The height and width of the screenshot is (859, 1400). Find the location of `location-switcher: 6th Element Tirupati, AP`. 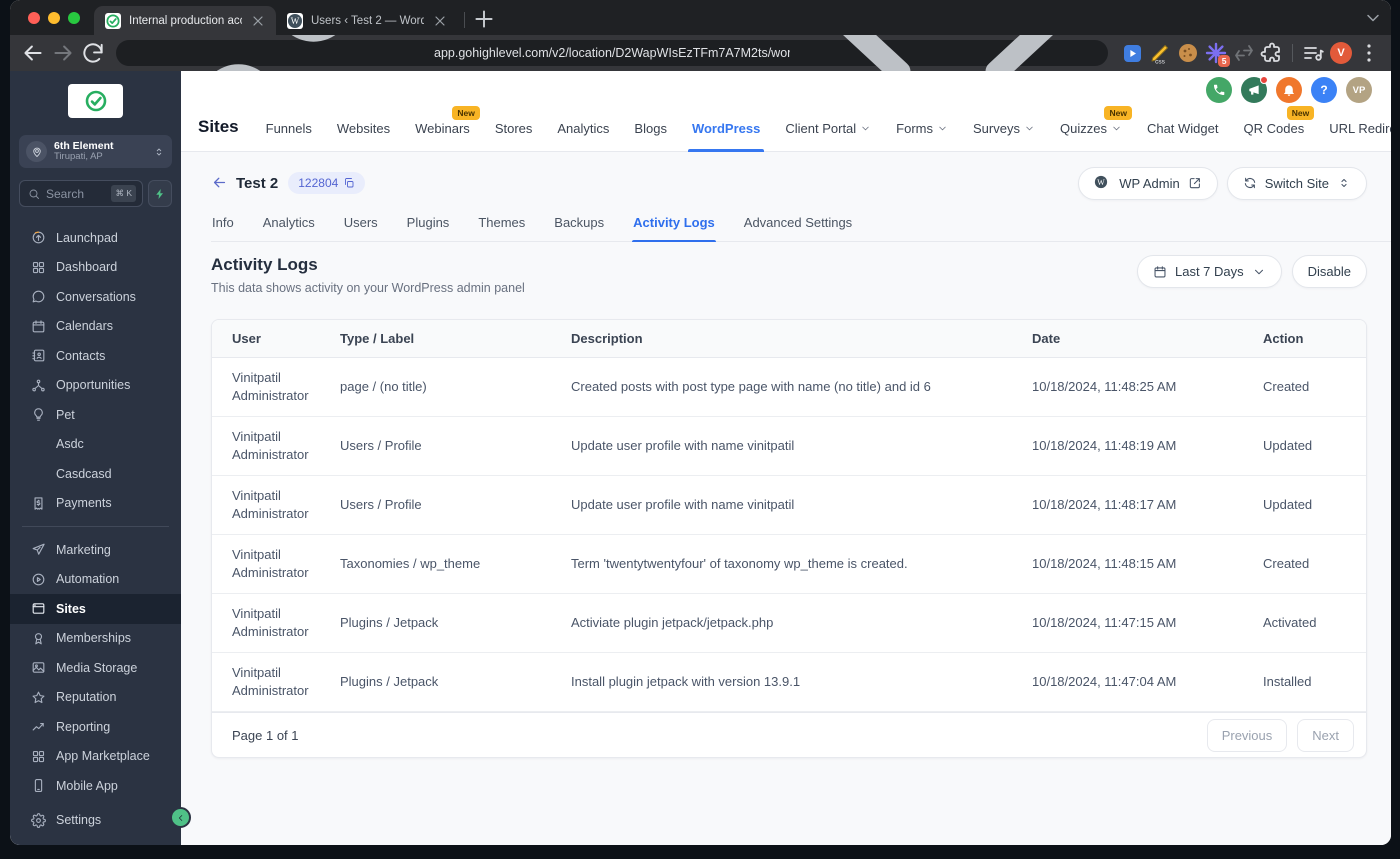

location-switcher: 6th Element Tirupati, AP is located at coordinates (95, 151).